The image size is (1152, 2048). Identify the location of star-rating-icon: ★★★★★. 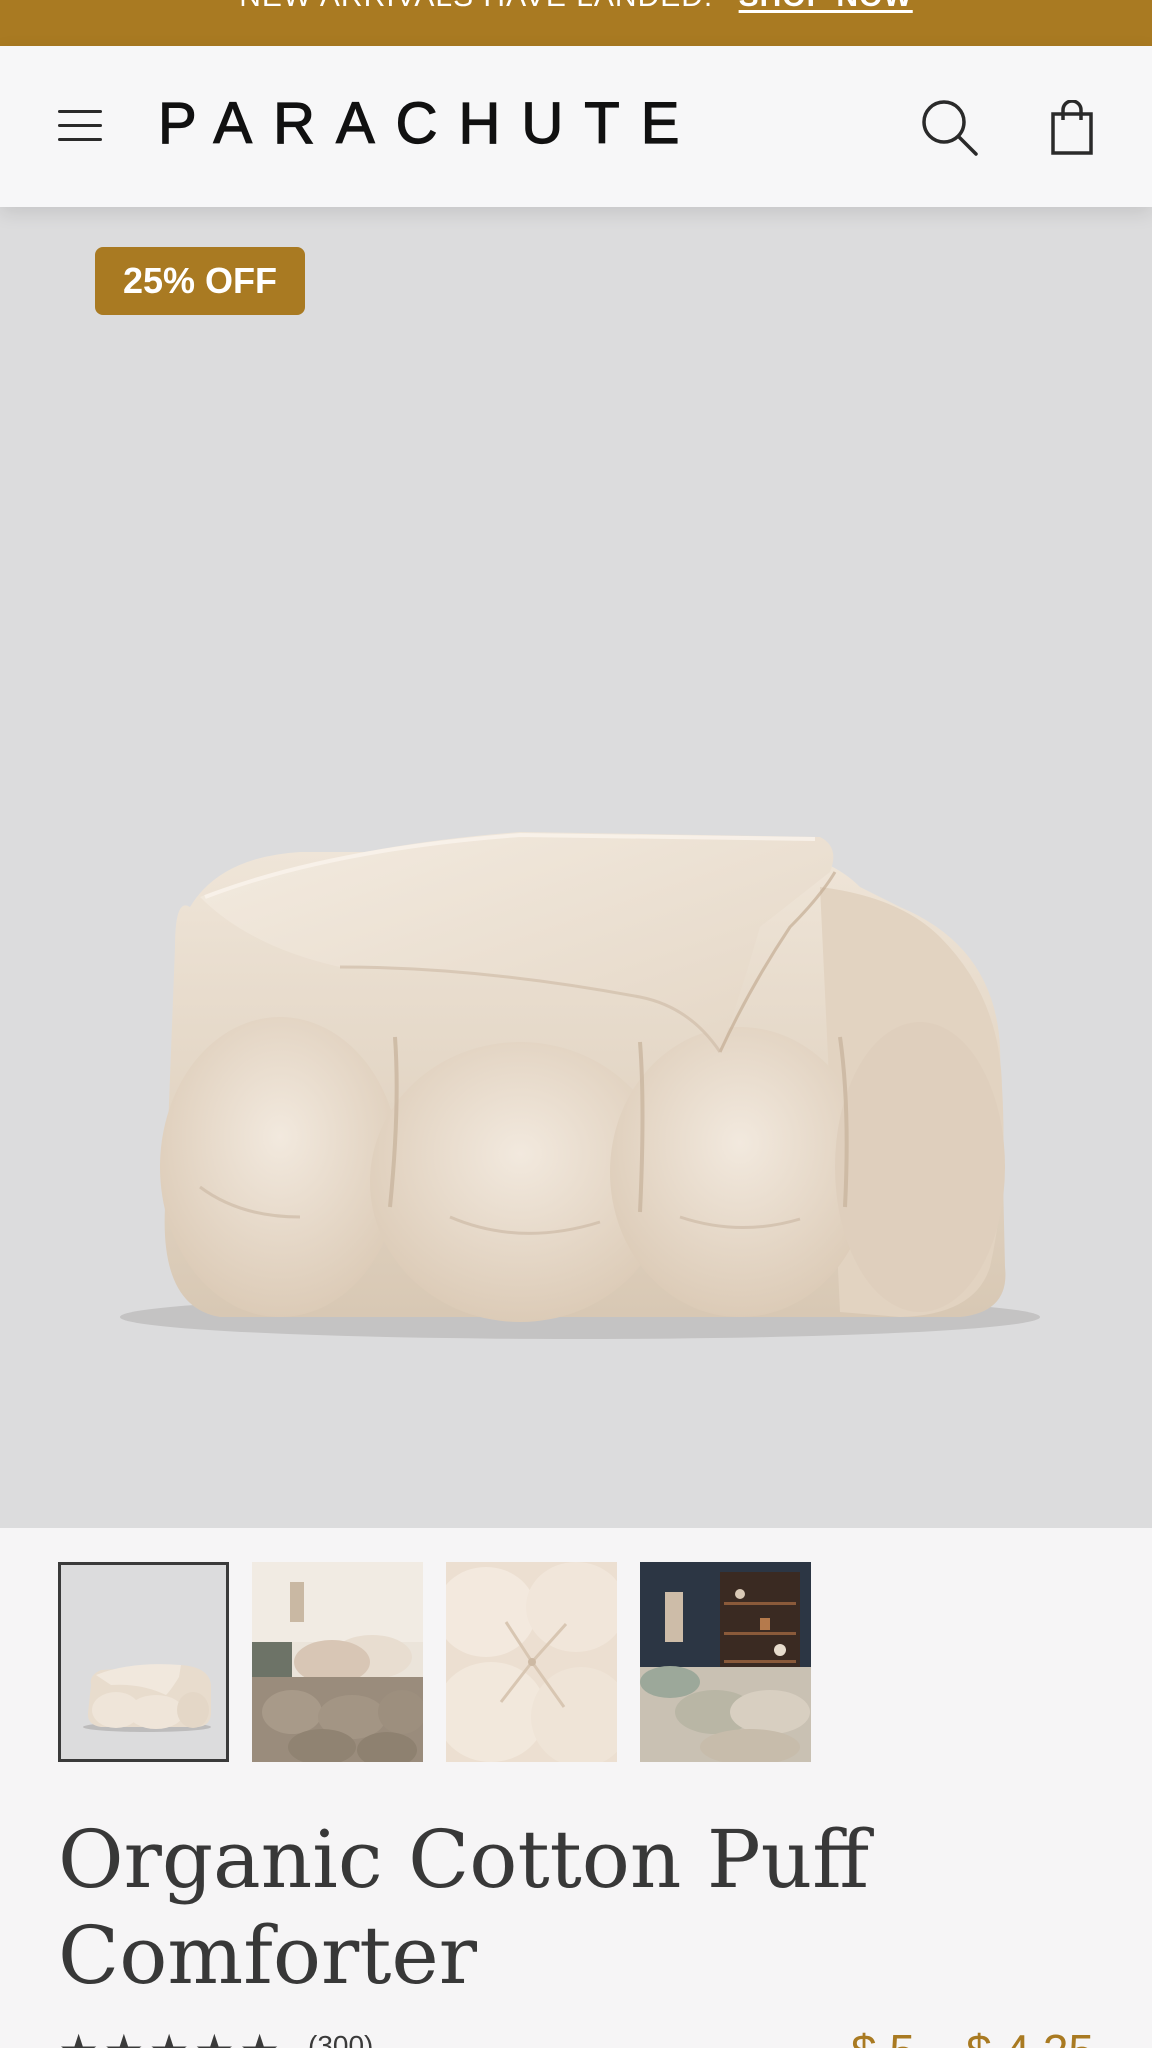
(171, 2038).